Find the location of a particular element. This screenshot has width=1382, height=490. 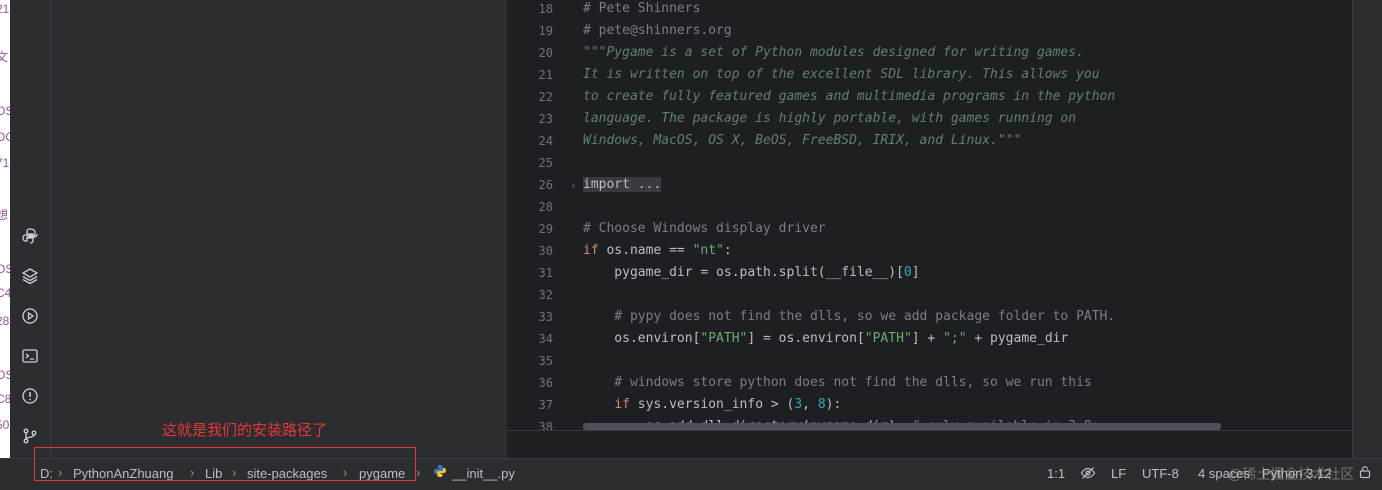

python-console-icon is located at coordinates (30, 236).